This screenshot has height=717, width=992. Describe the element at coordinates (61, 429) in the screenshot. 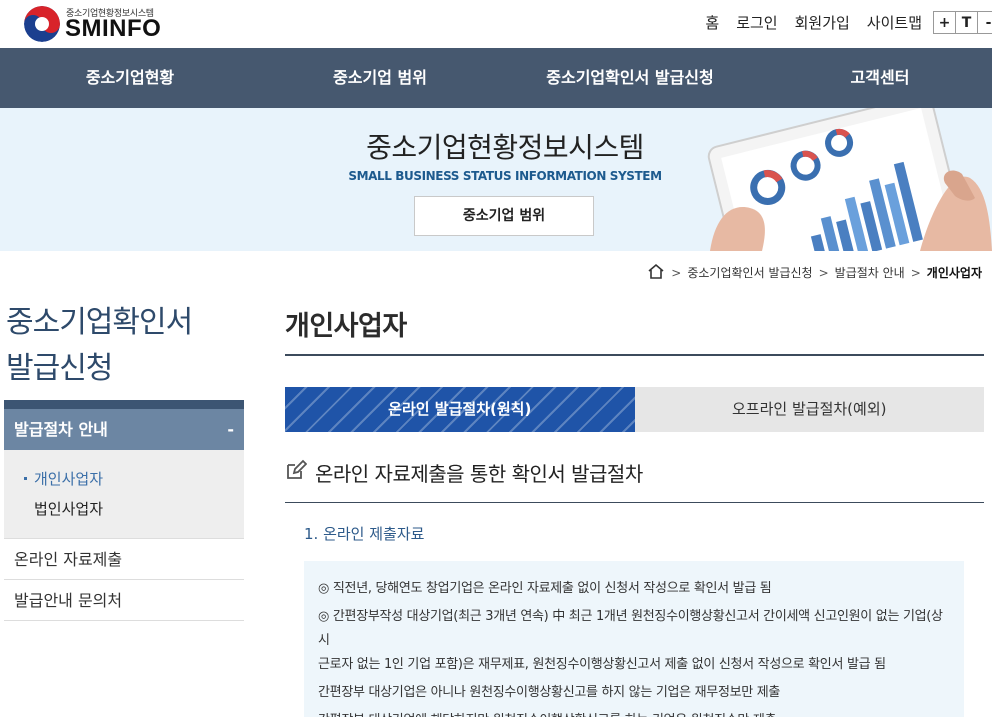

I see `side-nav-label: 발급절차 안내` at that location.